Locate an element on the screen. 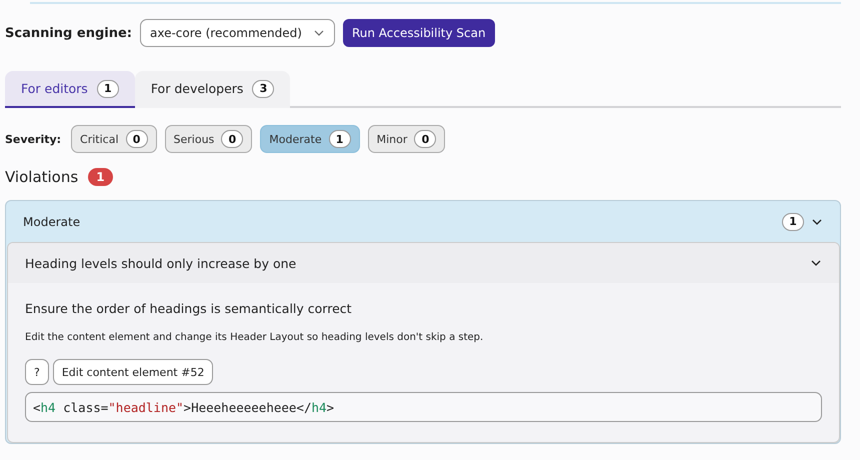 This screenshot has width=860, height=460. engine-select: axe-core (recommended) is located at coordinates (237, 33).